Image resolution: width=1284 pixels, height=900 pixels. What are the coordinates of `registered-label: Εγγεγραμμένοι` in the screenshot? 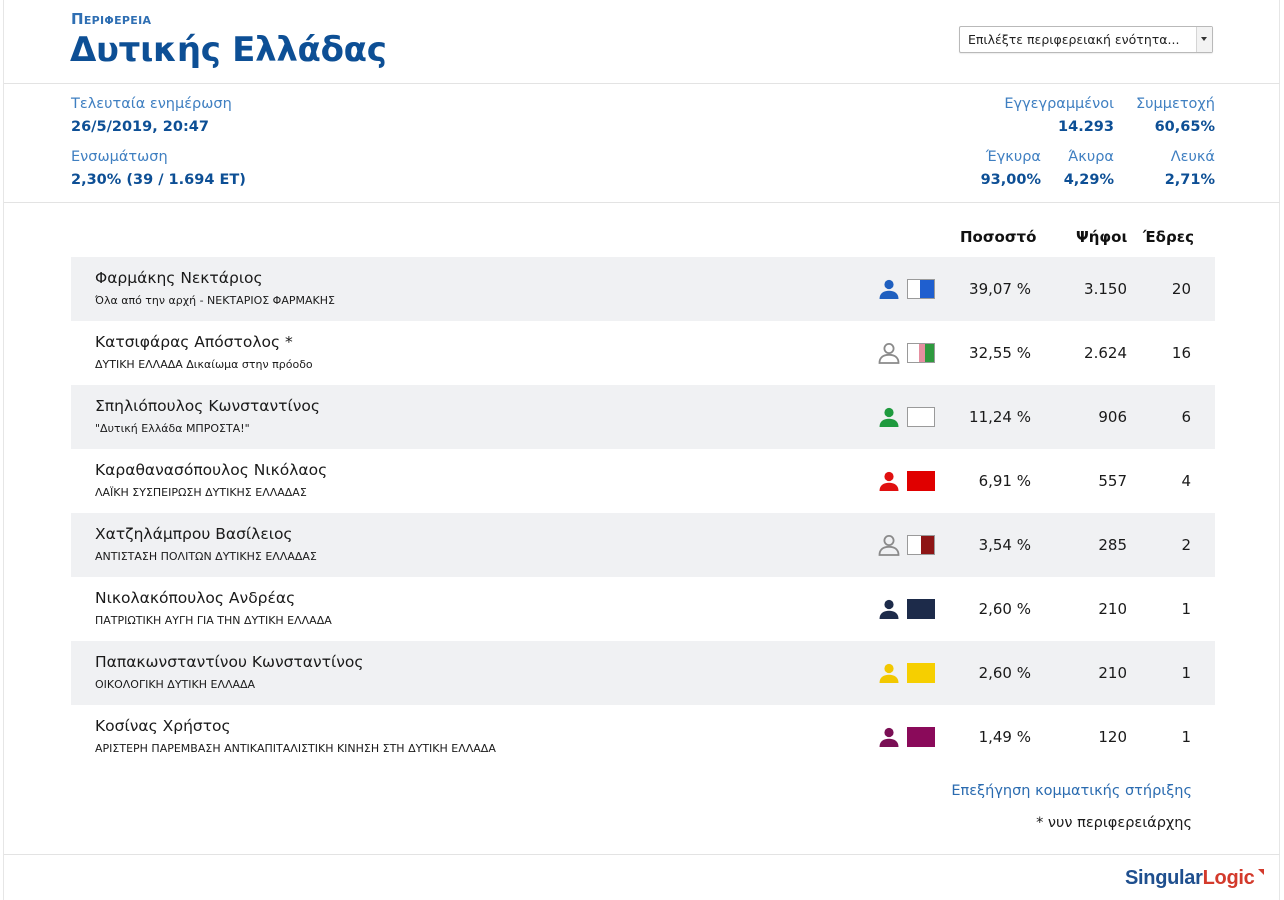 It's located at (1059, 104).